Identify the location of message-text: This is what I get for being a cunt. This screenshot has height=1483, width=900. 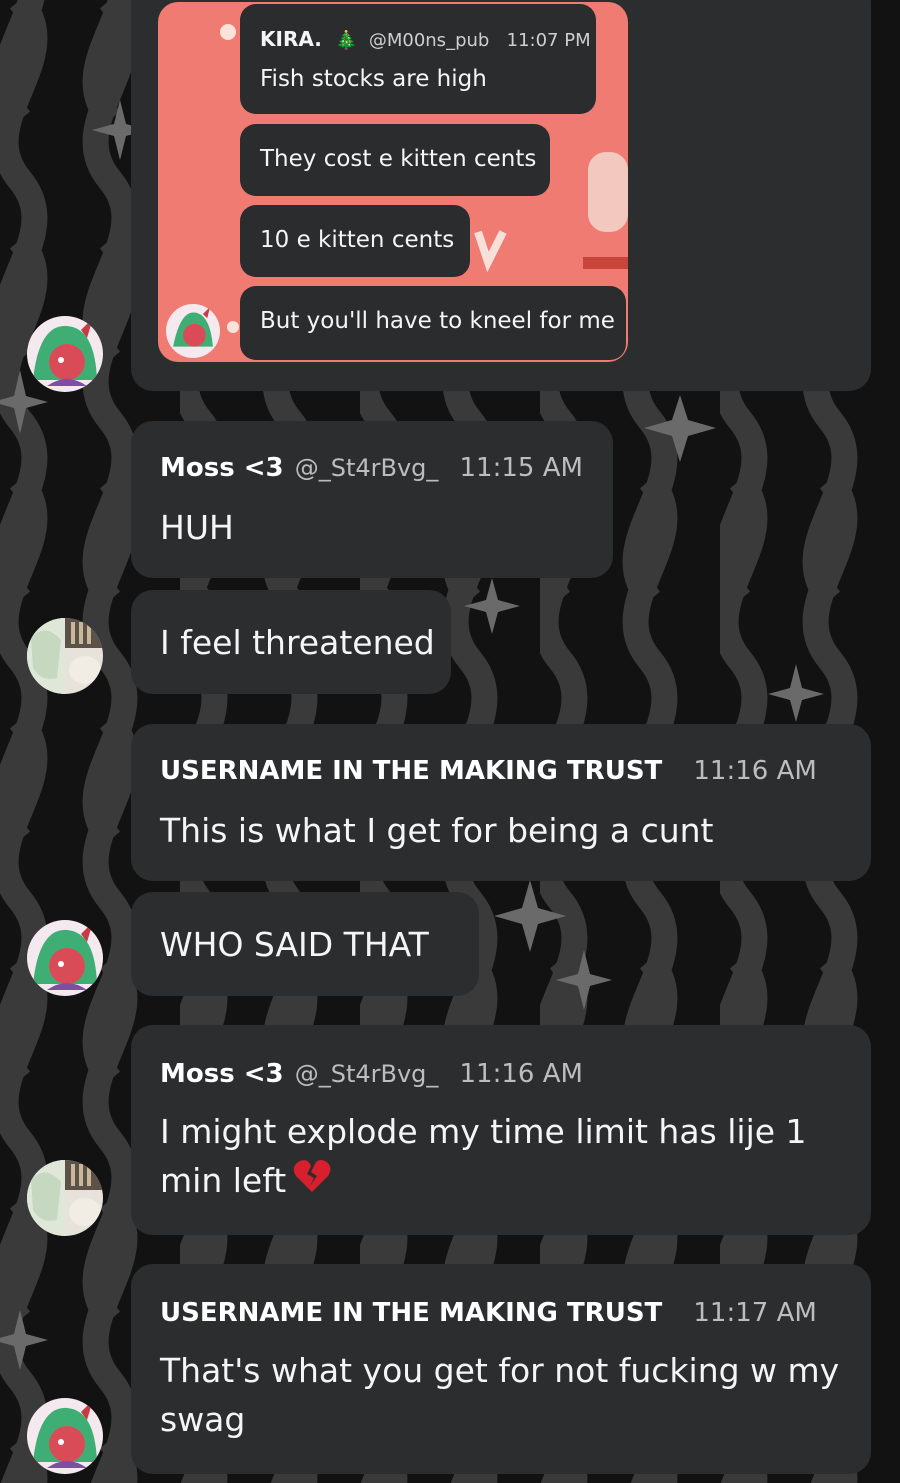
(437, 830).